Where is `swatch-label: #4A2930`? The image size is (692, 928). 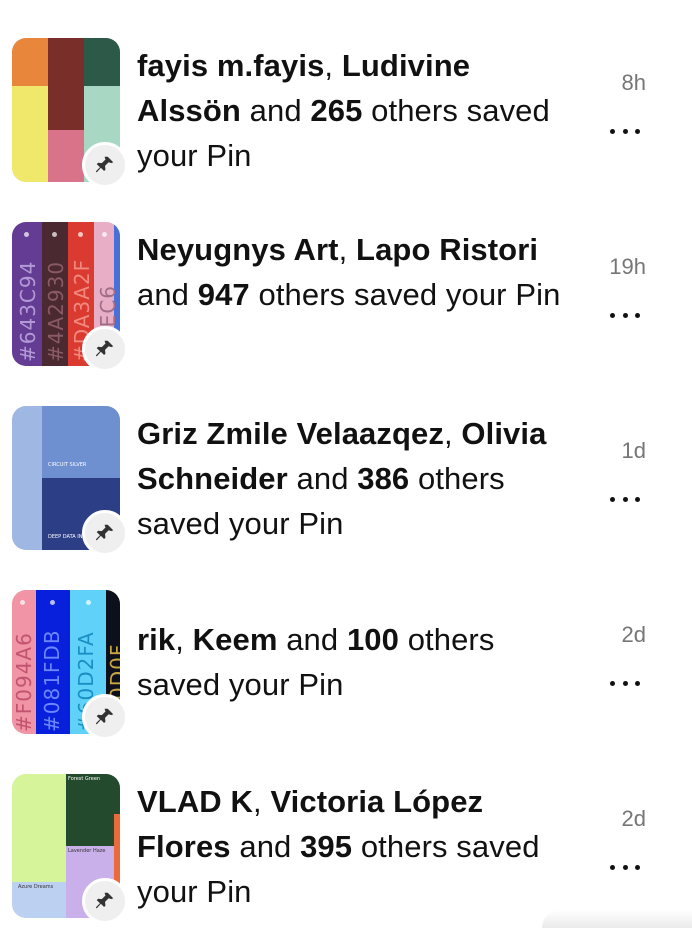
swatch-label: #4A2930 is located at coordinates (56, 311).